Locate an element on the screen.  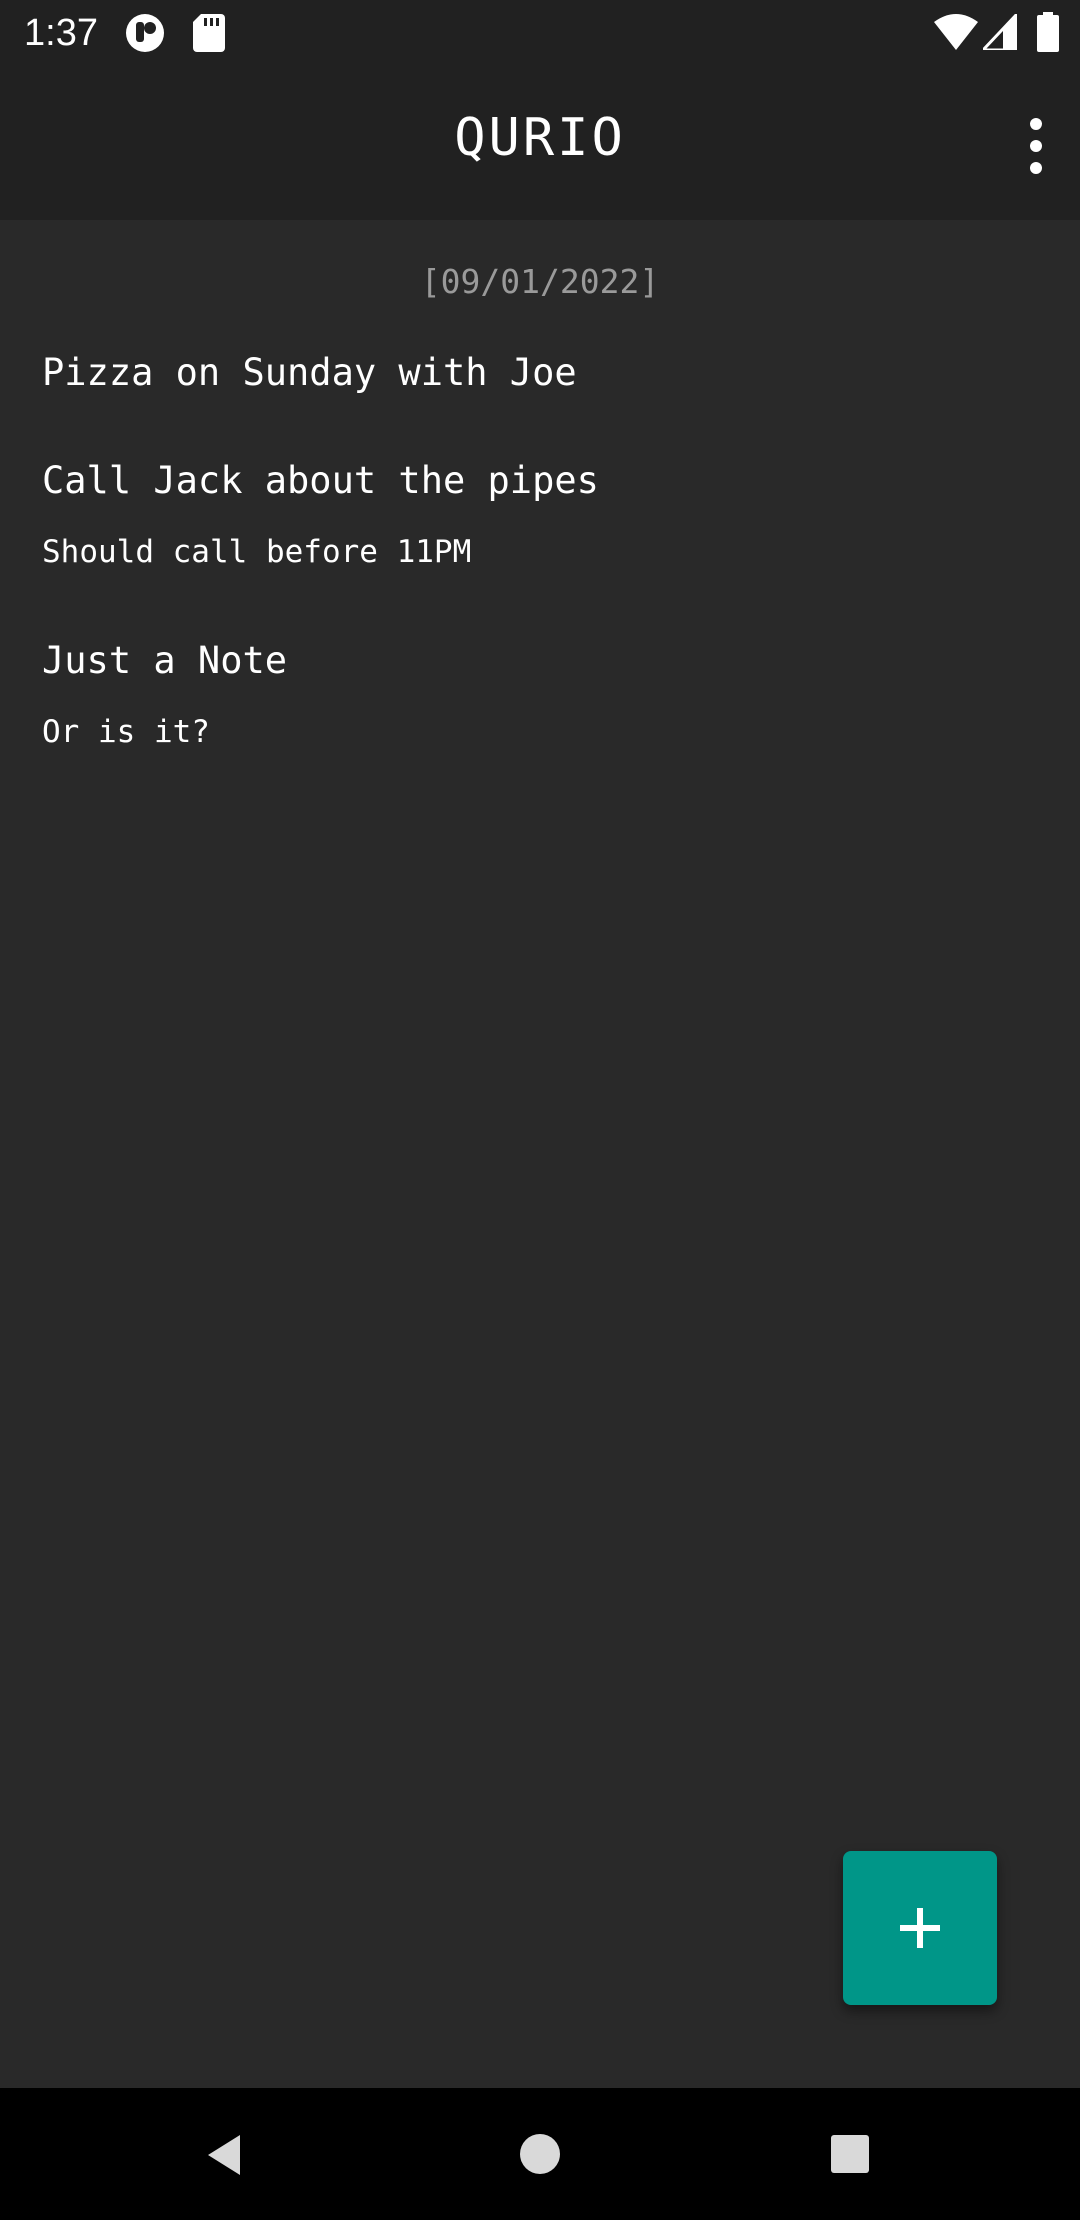
cell-signal-icon is located at coordinates (1000, 32).